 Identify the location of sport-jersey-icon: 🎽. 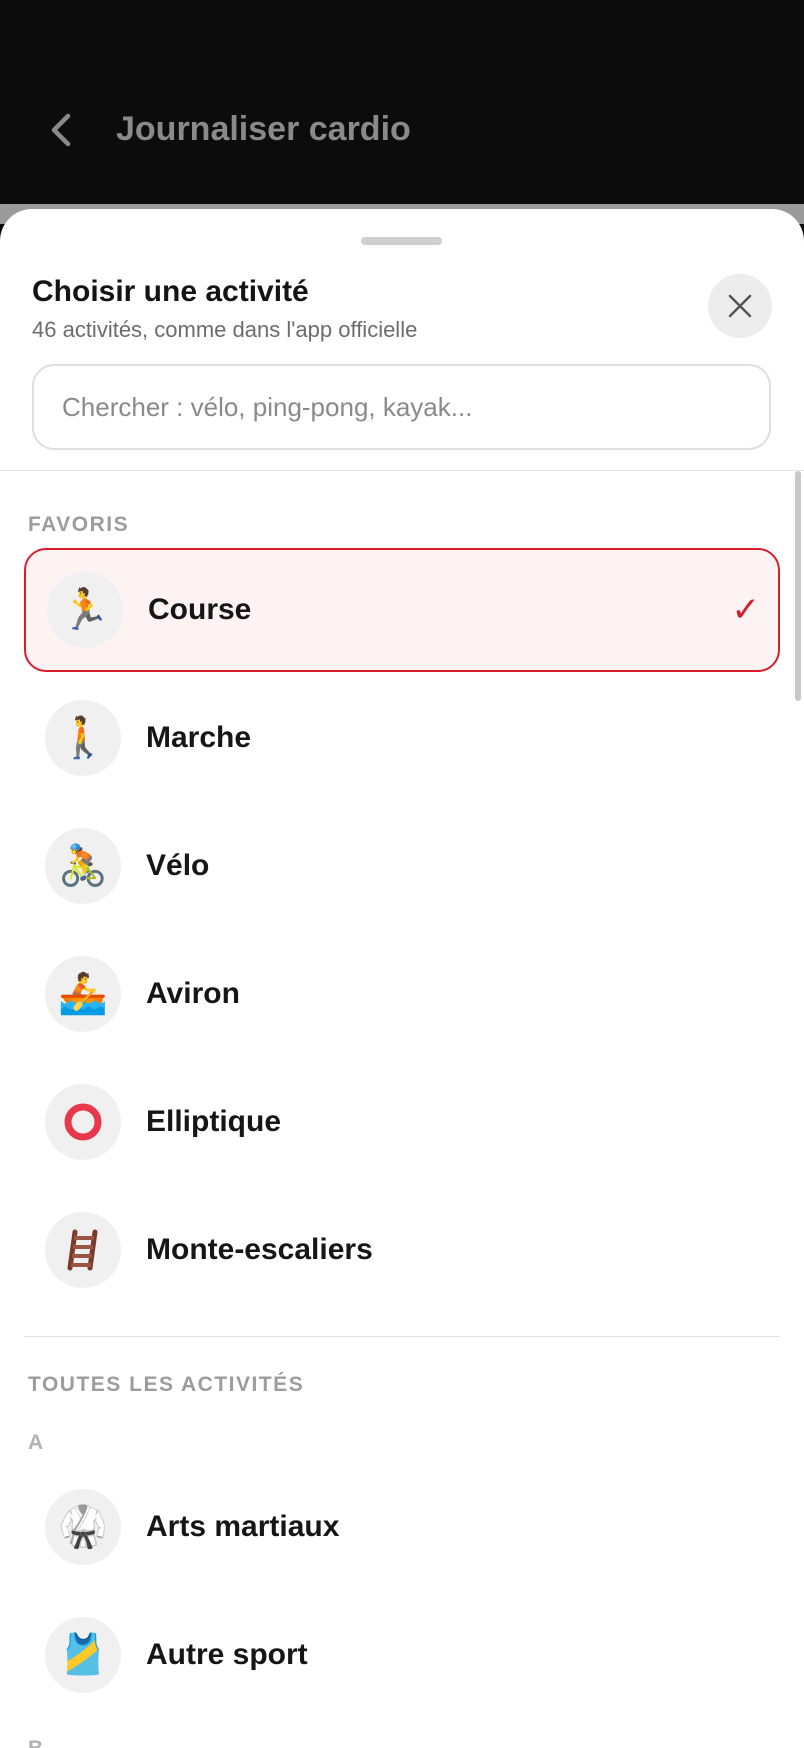
(83, 1655).